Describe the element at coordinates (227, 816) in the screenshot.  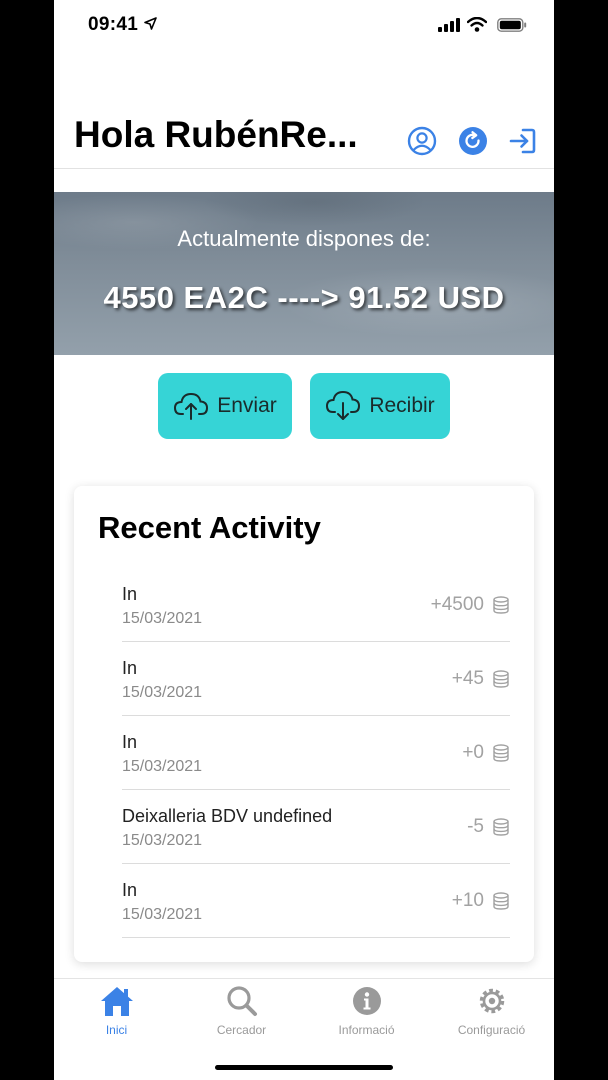
I see `activity-title: Deixalleria BDV undefined` at that location.